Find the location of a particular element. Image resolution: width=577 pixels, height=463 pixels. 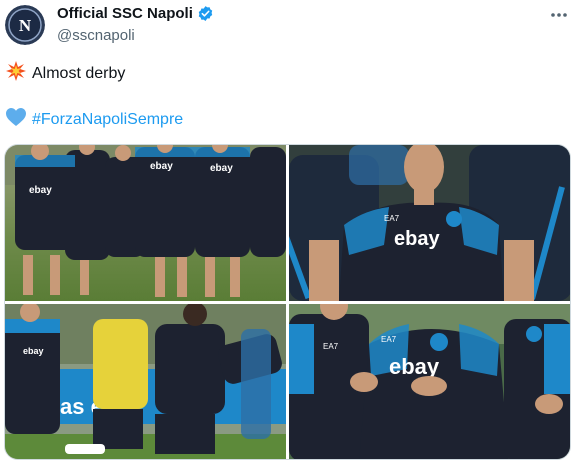

tweet-header: N Official SSC Napoli @sscnapoli is located at coordinates (288, 25).